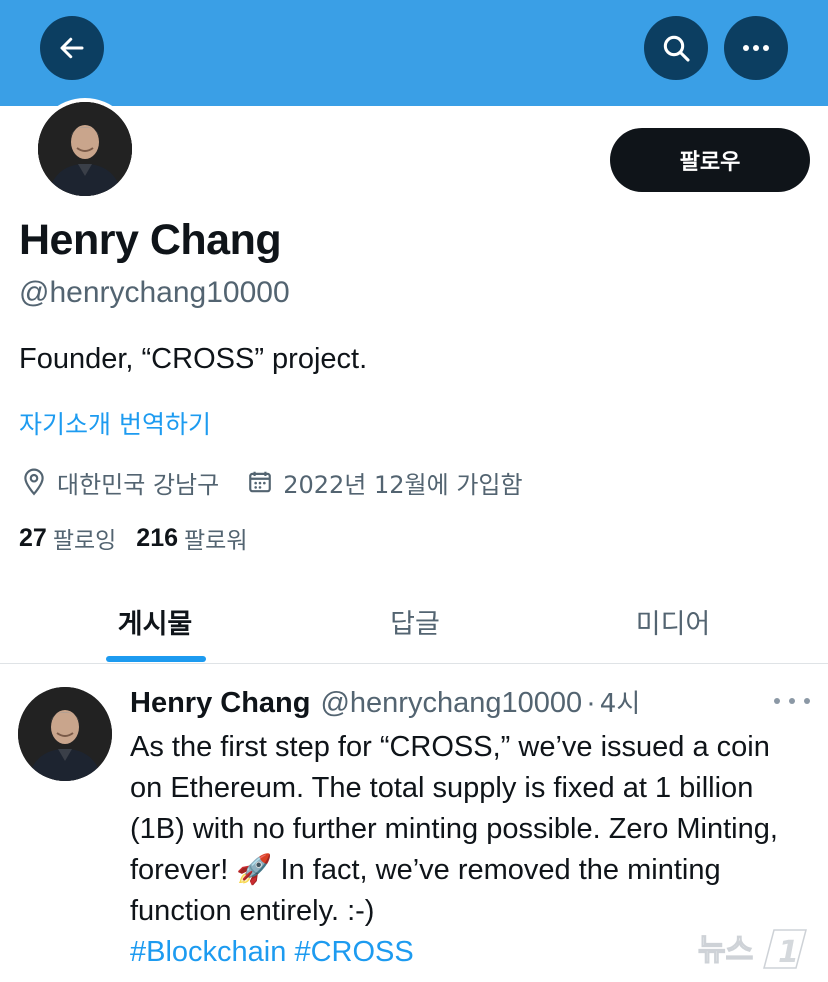  I want to click on followers-link: 216 팔로워, so click(191, 538).